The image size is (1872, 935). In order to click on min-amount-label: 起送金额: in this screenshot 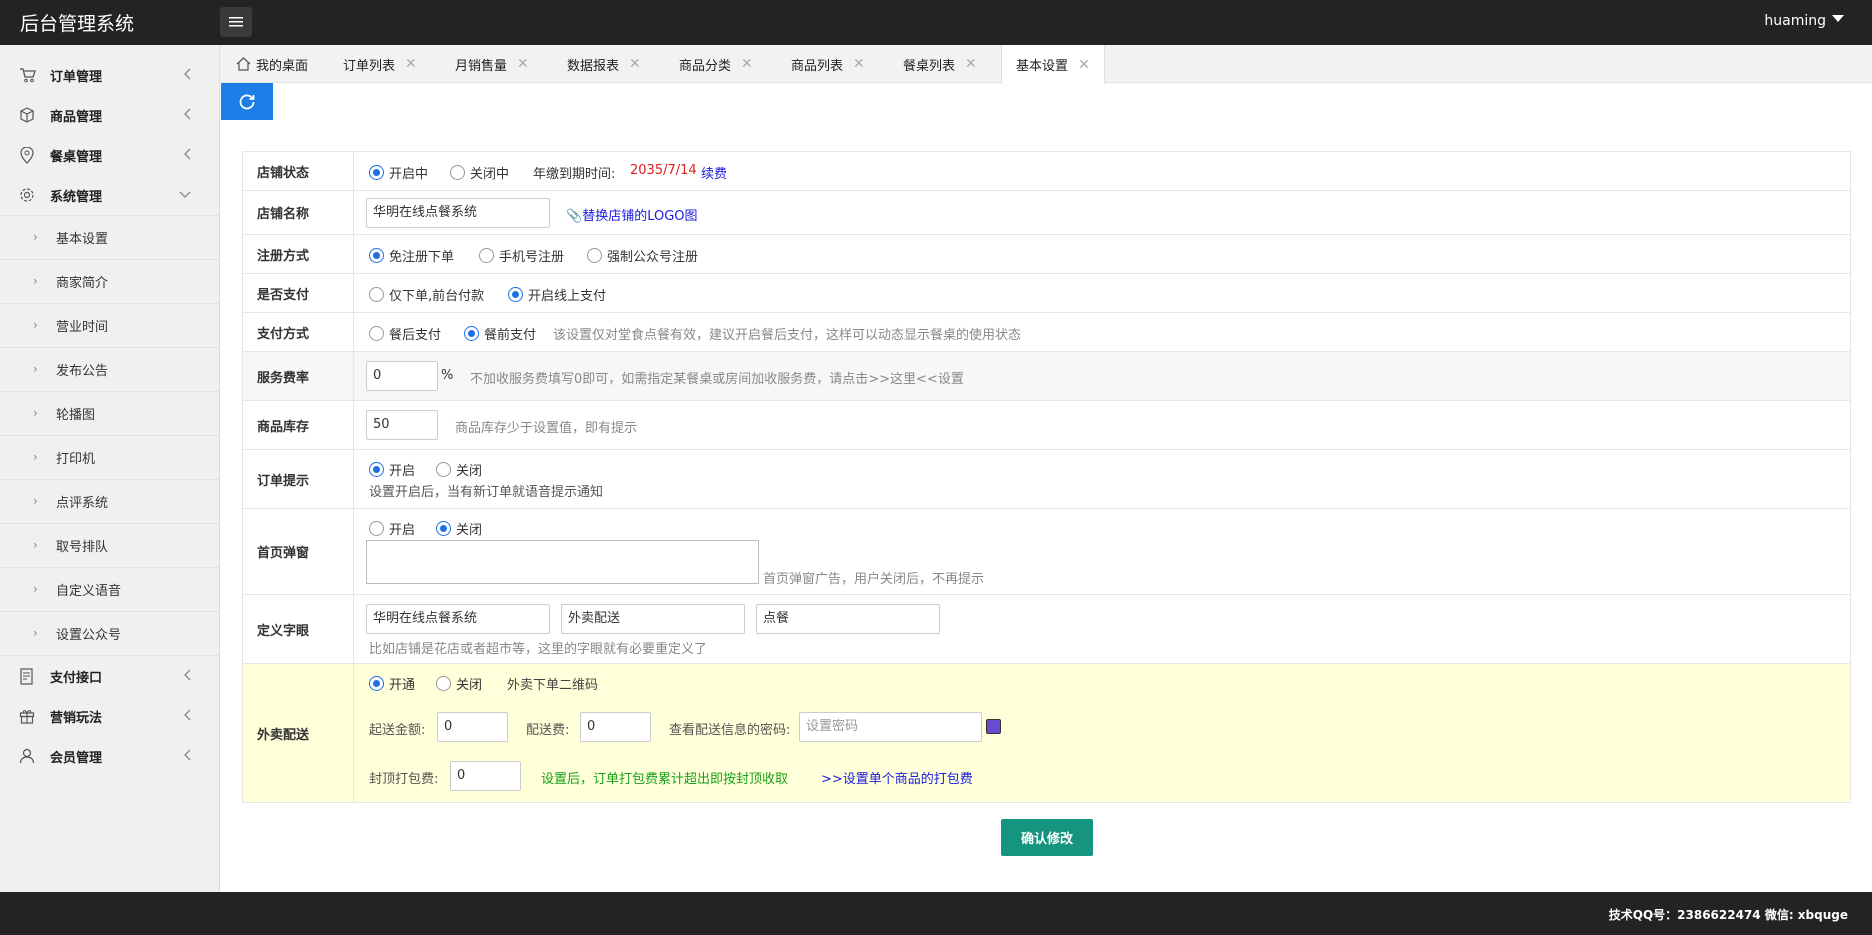, I will do `click(397, 730)`.